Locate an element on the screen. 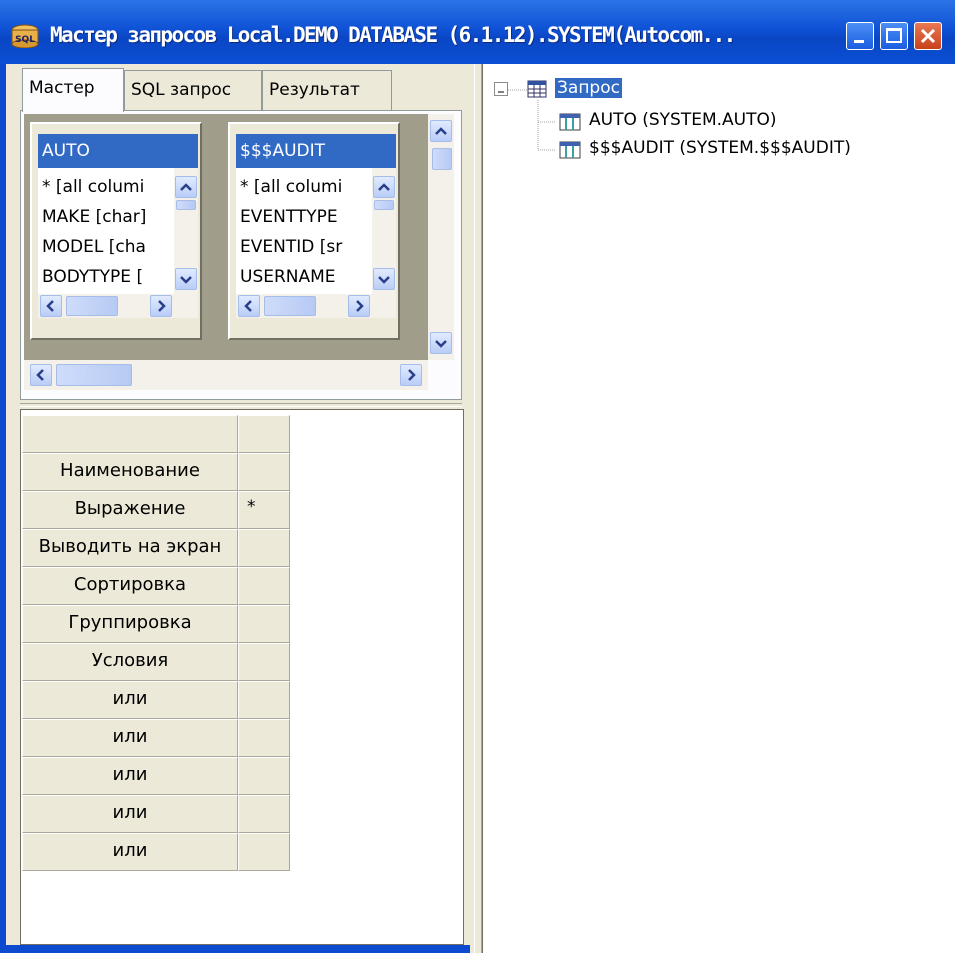 This screenshot has height=953, width=955. minimize-icon is located at coordinates (859, 41).